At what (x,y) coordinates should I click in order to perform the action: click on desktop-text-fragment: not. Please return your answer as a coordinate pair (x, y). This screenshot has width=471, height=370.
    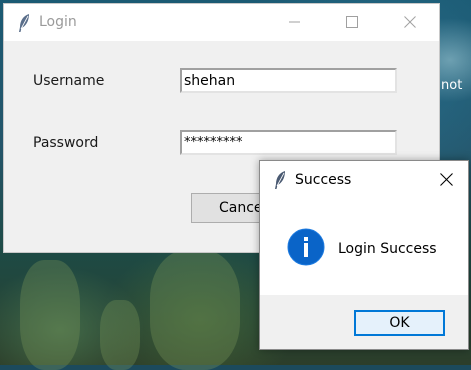
    Looking at the image, I should click on (452, 85).